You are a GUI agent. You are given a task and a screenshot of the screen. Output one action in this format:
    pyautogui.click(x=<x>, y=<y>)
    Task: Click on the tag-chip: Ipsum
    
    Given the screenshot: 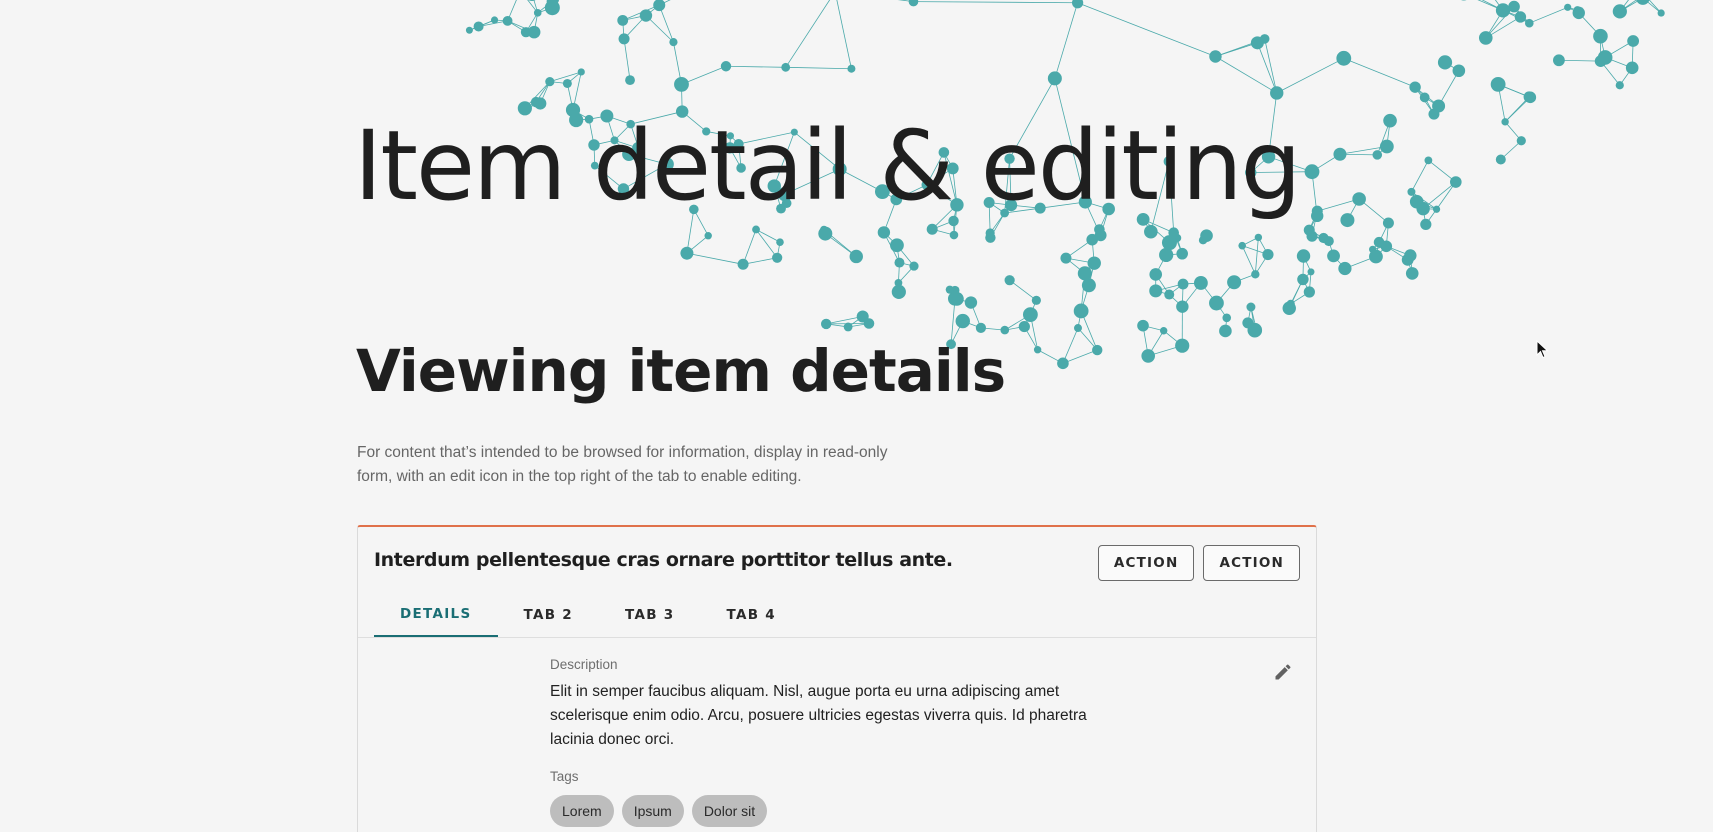 What is the action you would take?
    pyautogui.click(x=652, y=811)
    